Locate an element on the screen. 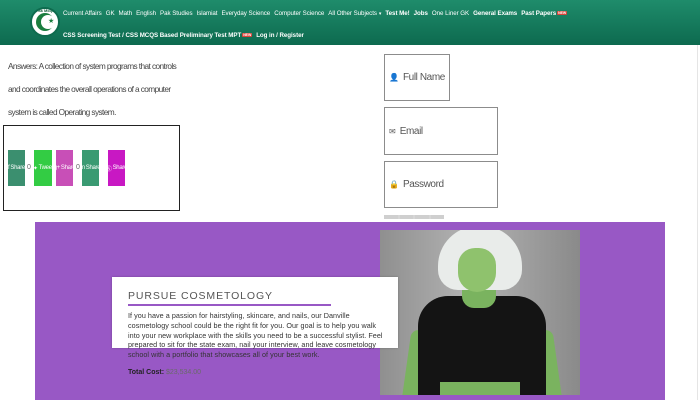 This screenshot has height=400, width=700. share-button-facebook: f Share is located at coordinates (16, 168).